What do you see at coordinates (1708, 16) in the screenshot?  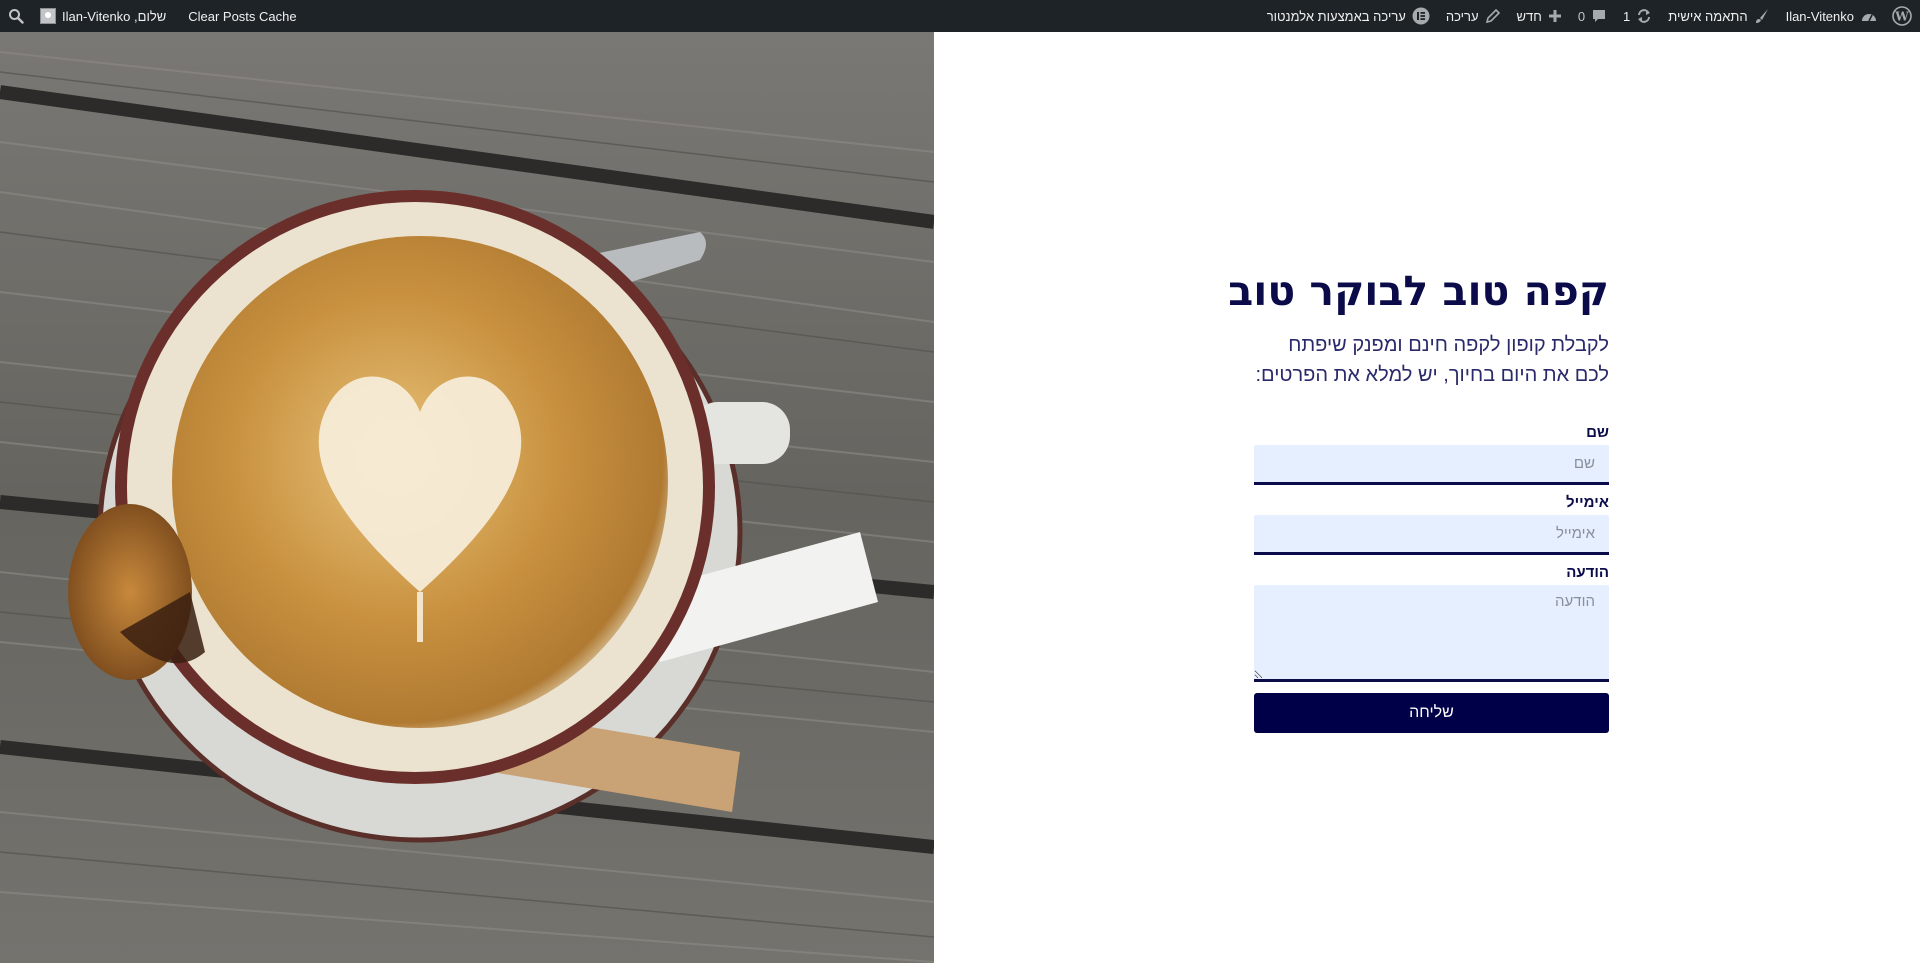 I see `customize-label: התאמה אישית` at bounding box center [1708, 16].